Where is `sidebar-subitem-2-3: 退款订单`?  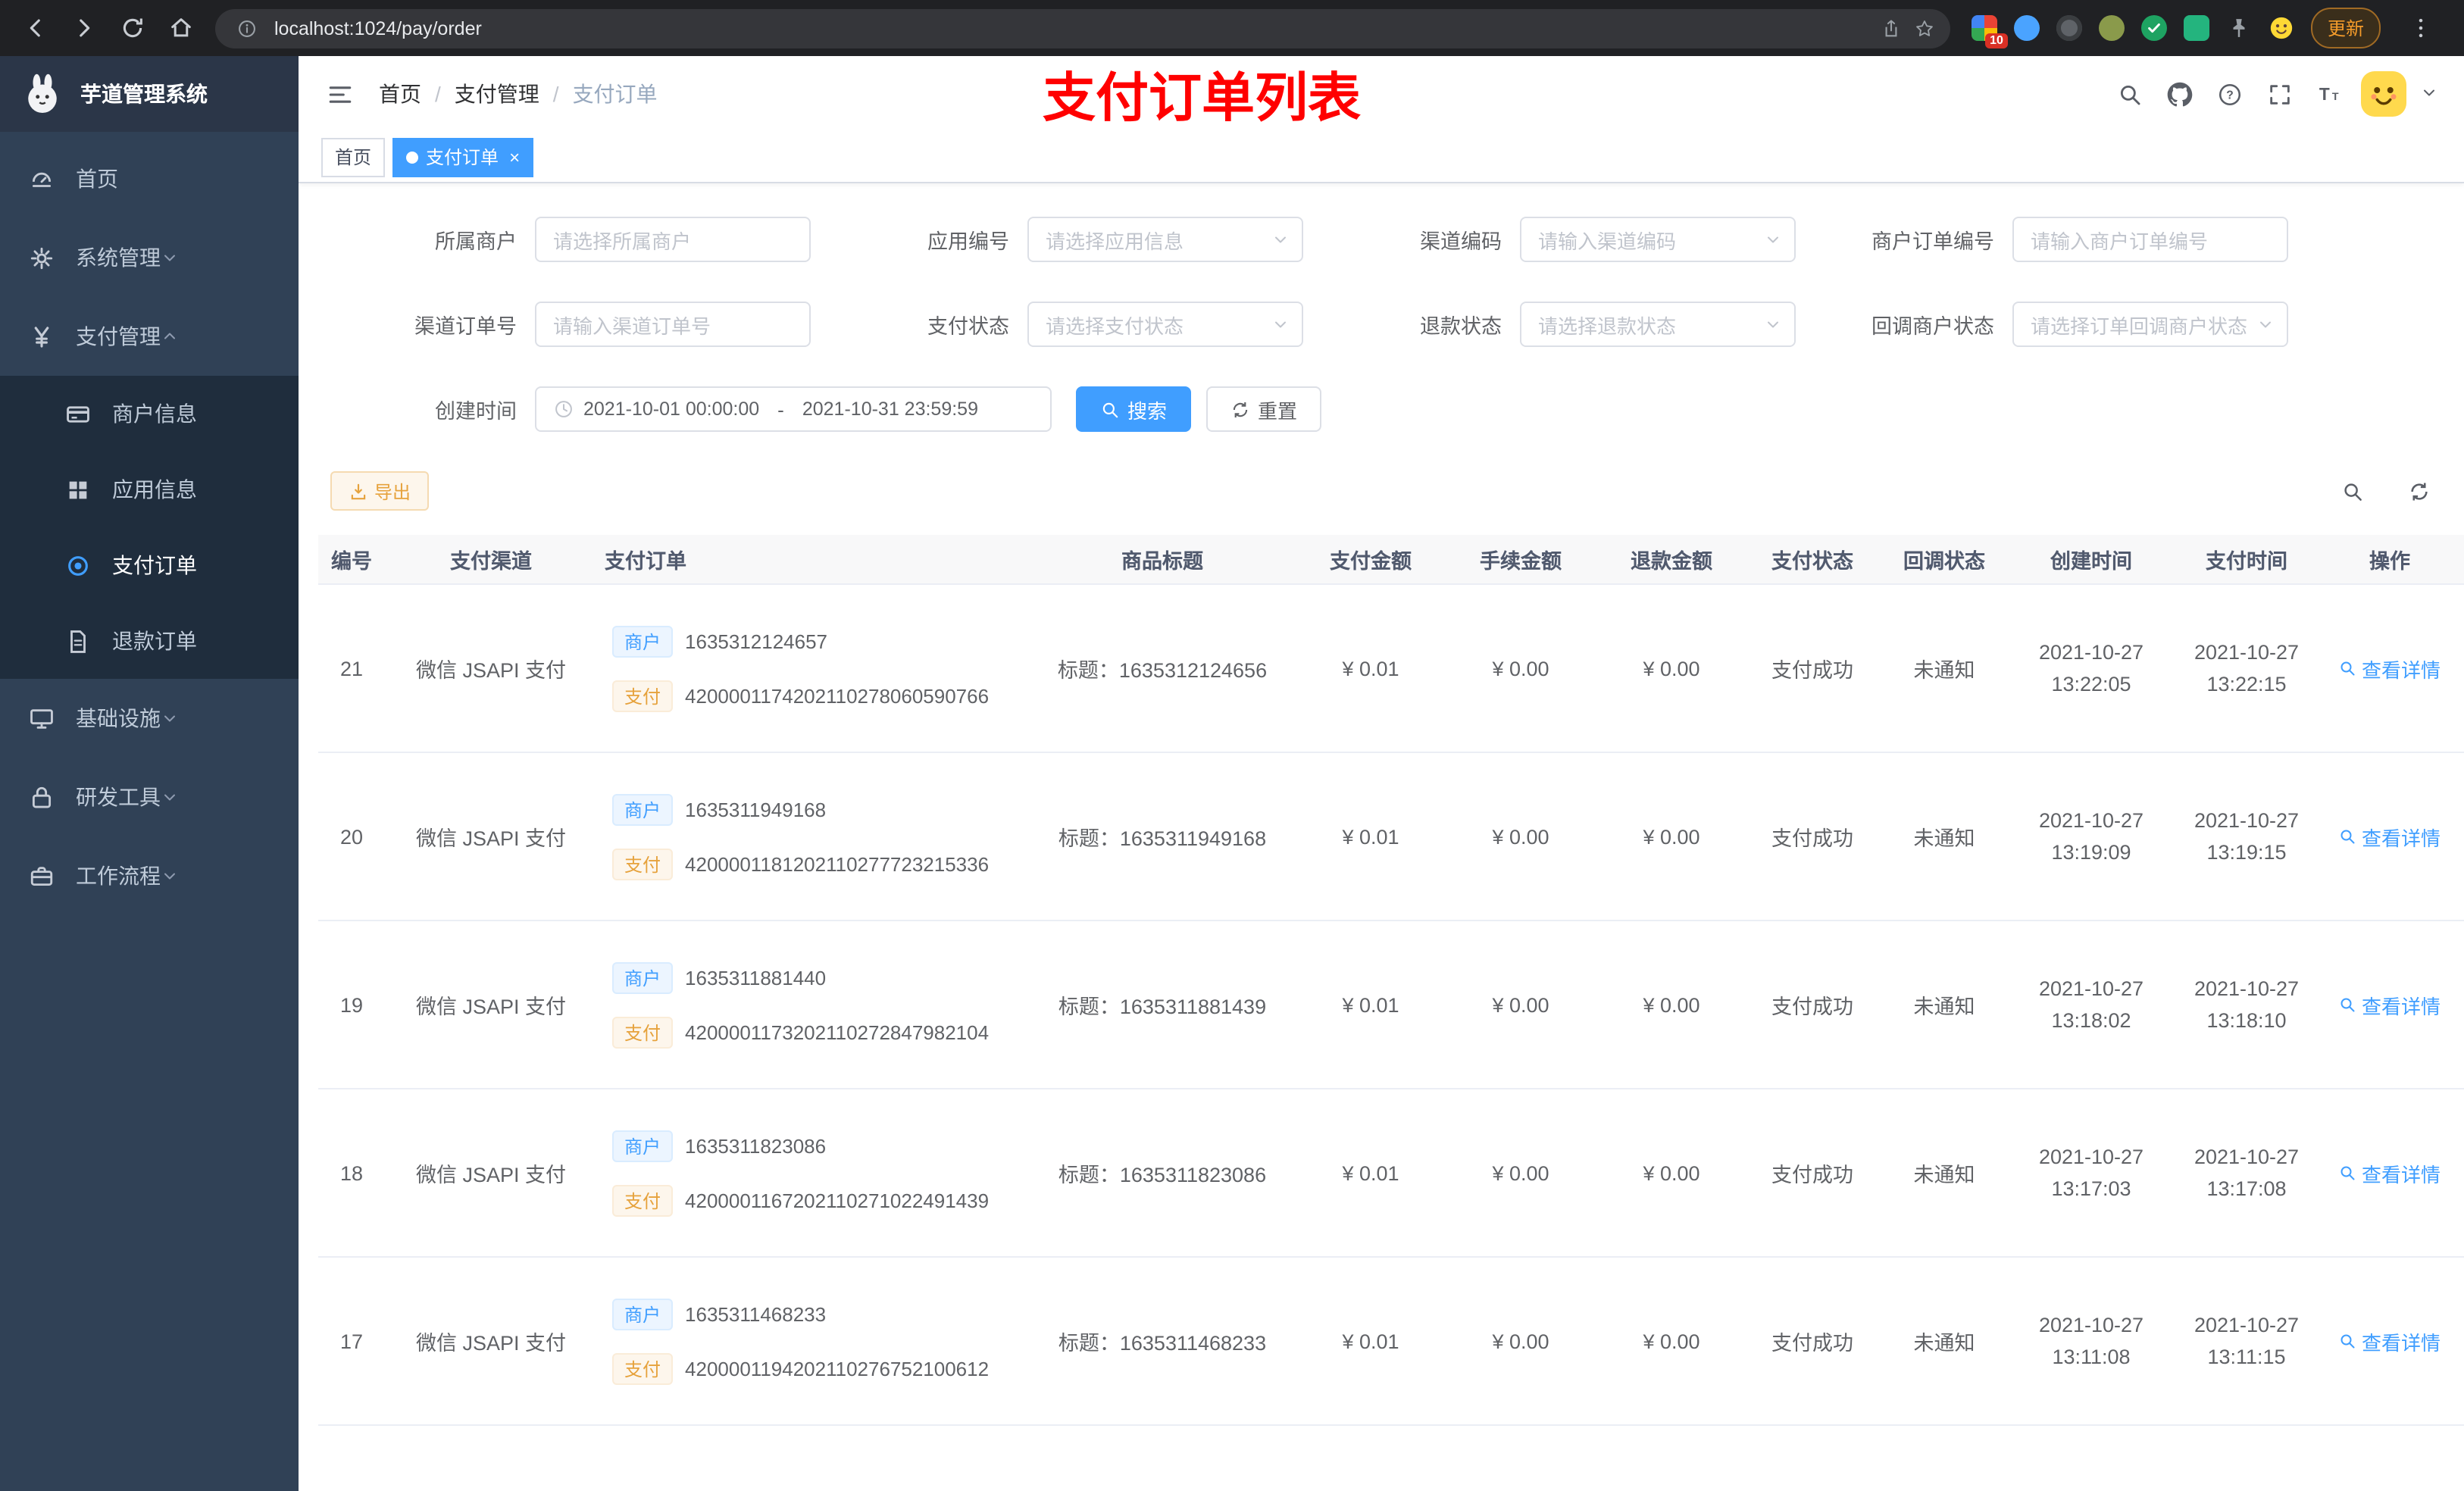
sidebar-subitem-2-3: 退款订单 is located at coordinates (149, 641).